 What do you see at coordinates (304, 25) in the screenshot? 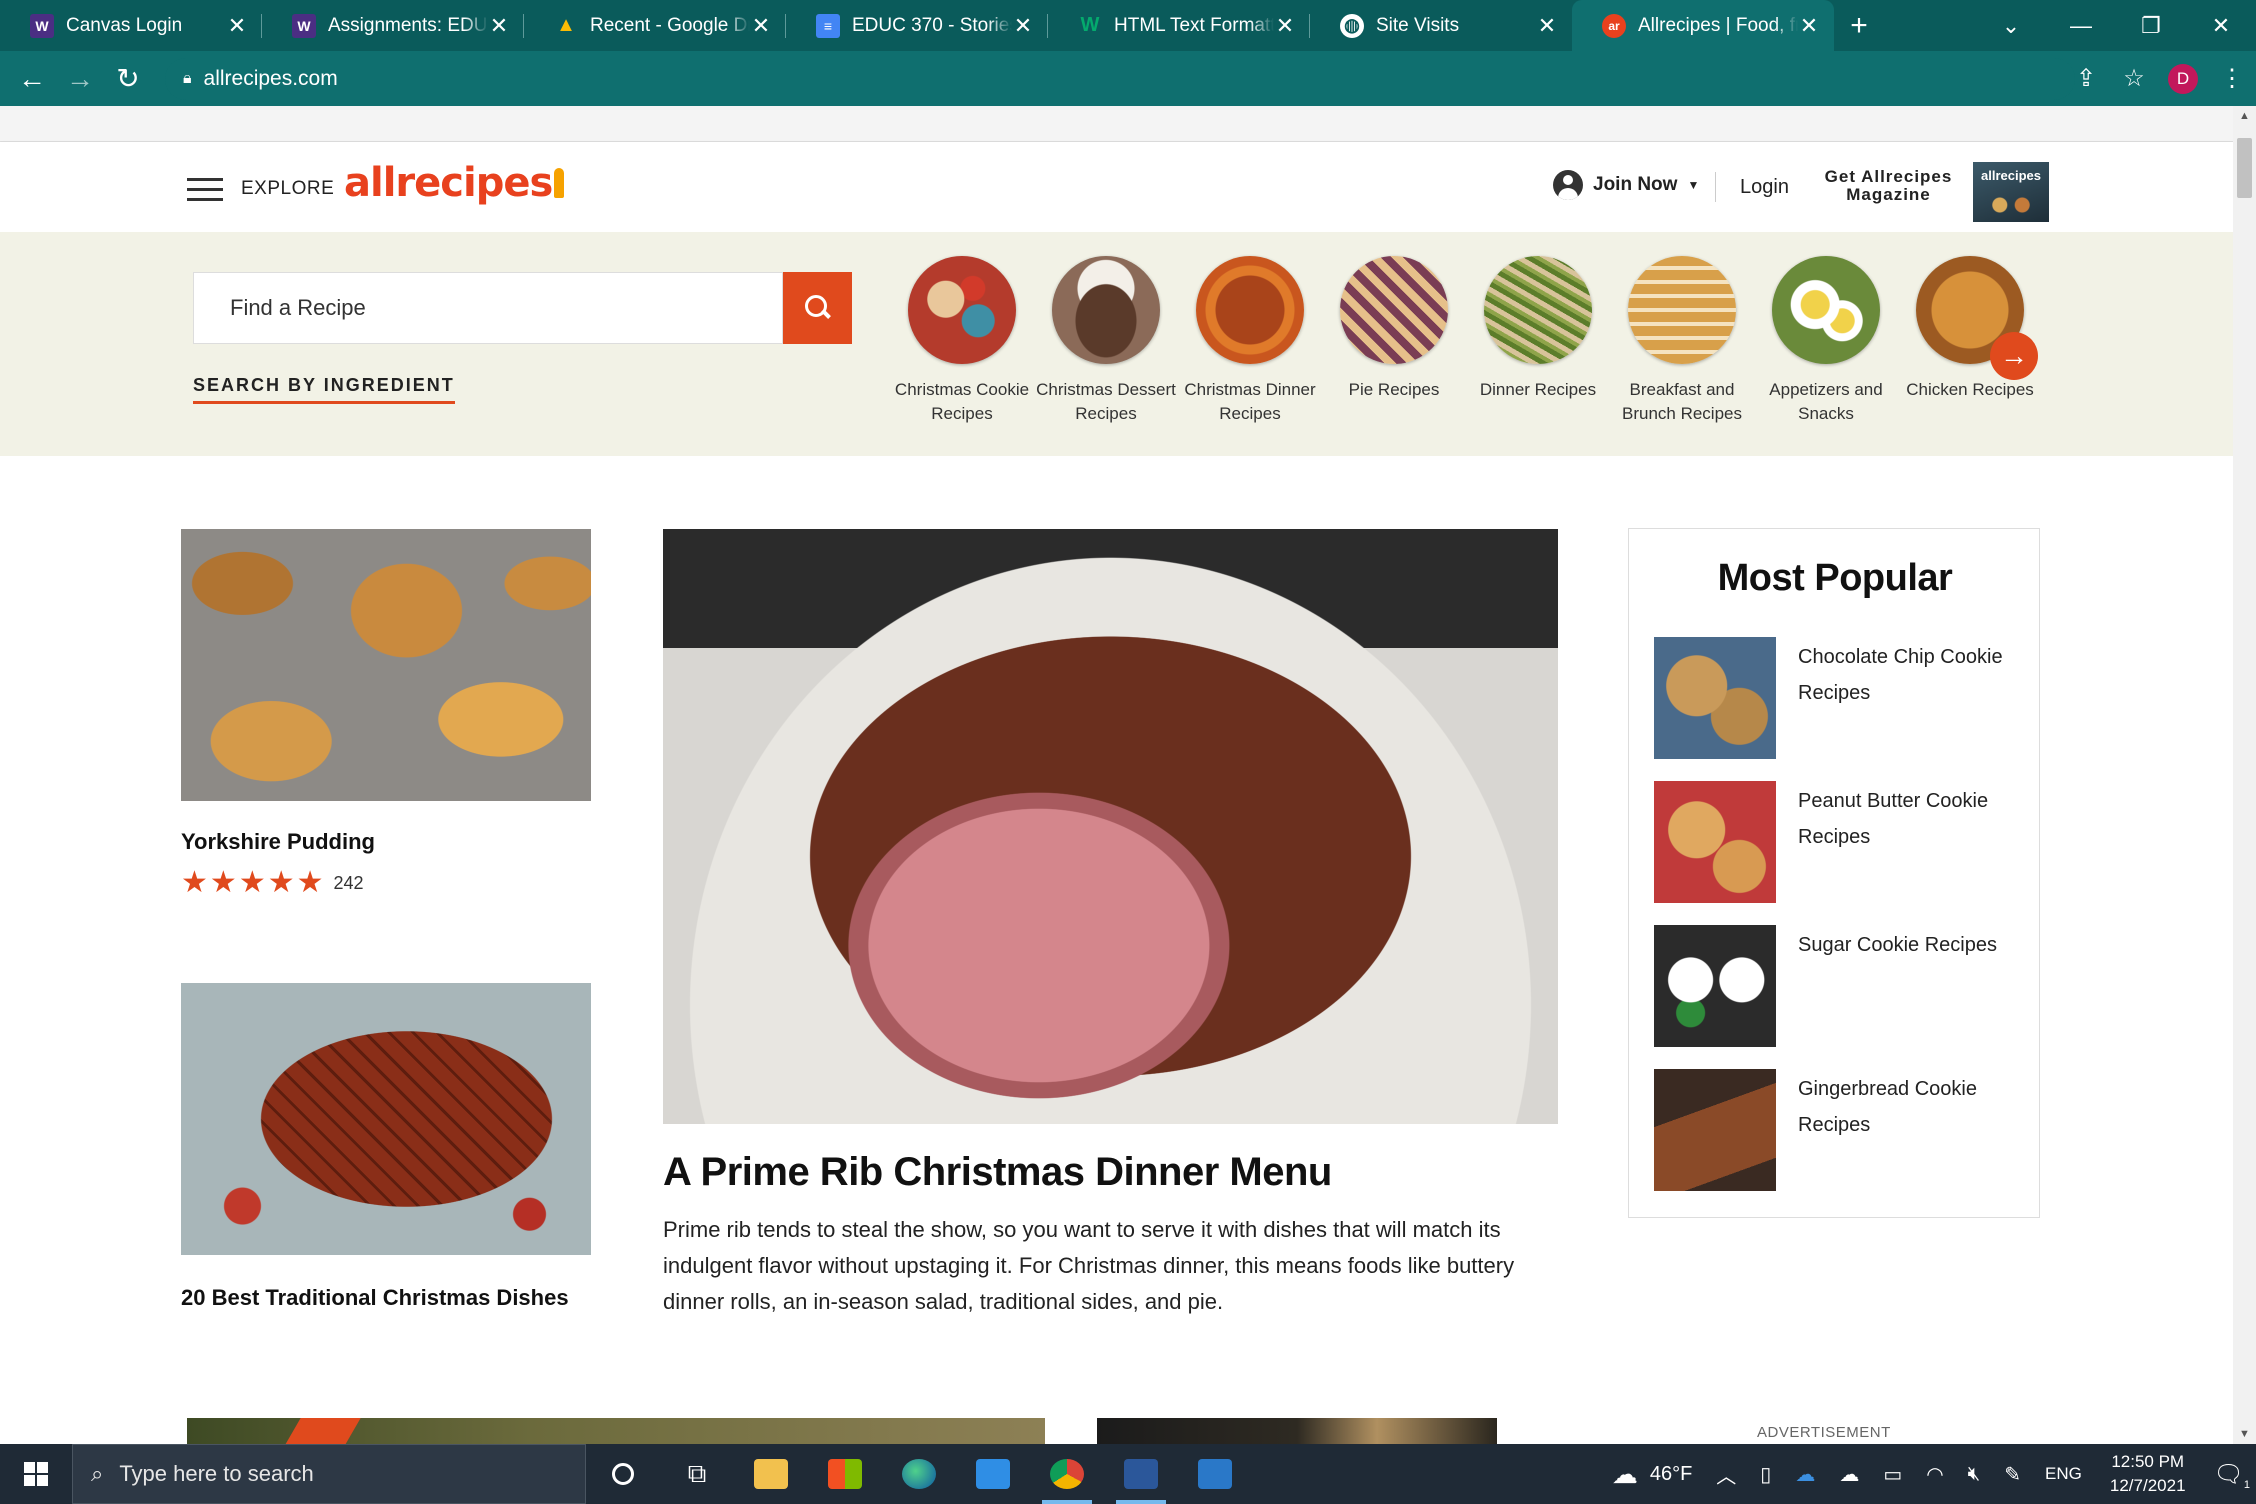
I see `uw-w-icon: W` at bounding box center [304, 25].